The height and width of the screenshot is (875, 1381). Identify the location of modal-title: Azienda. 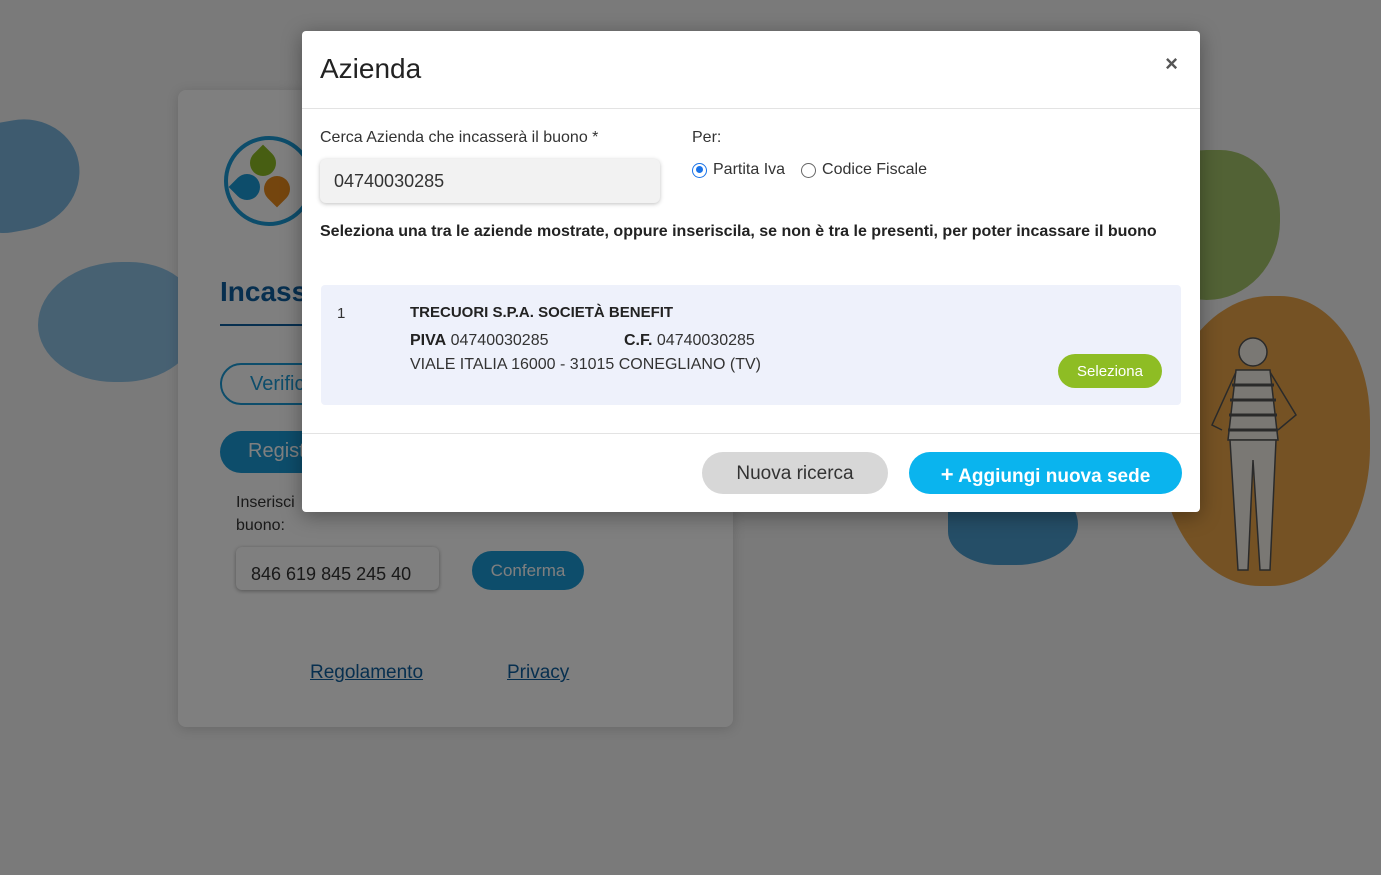
(371, 68).